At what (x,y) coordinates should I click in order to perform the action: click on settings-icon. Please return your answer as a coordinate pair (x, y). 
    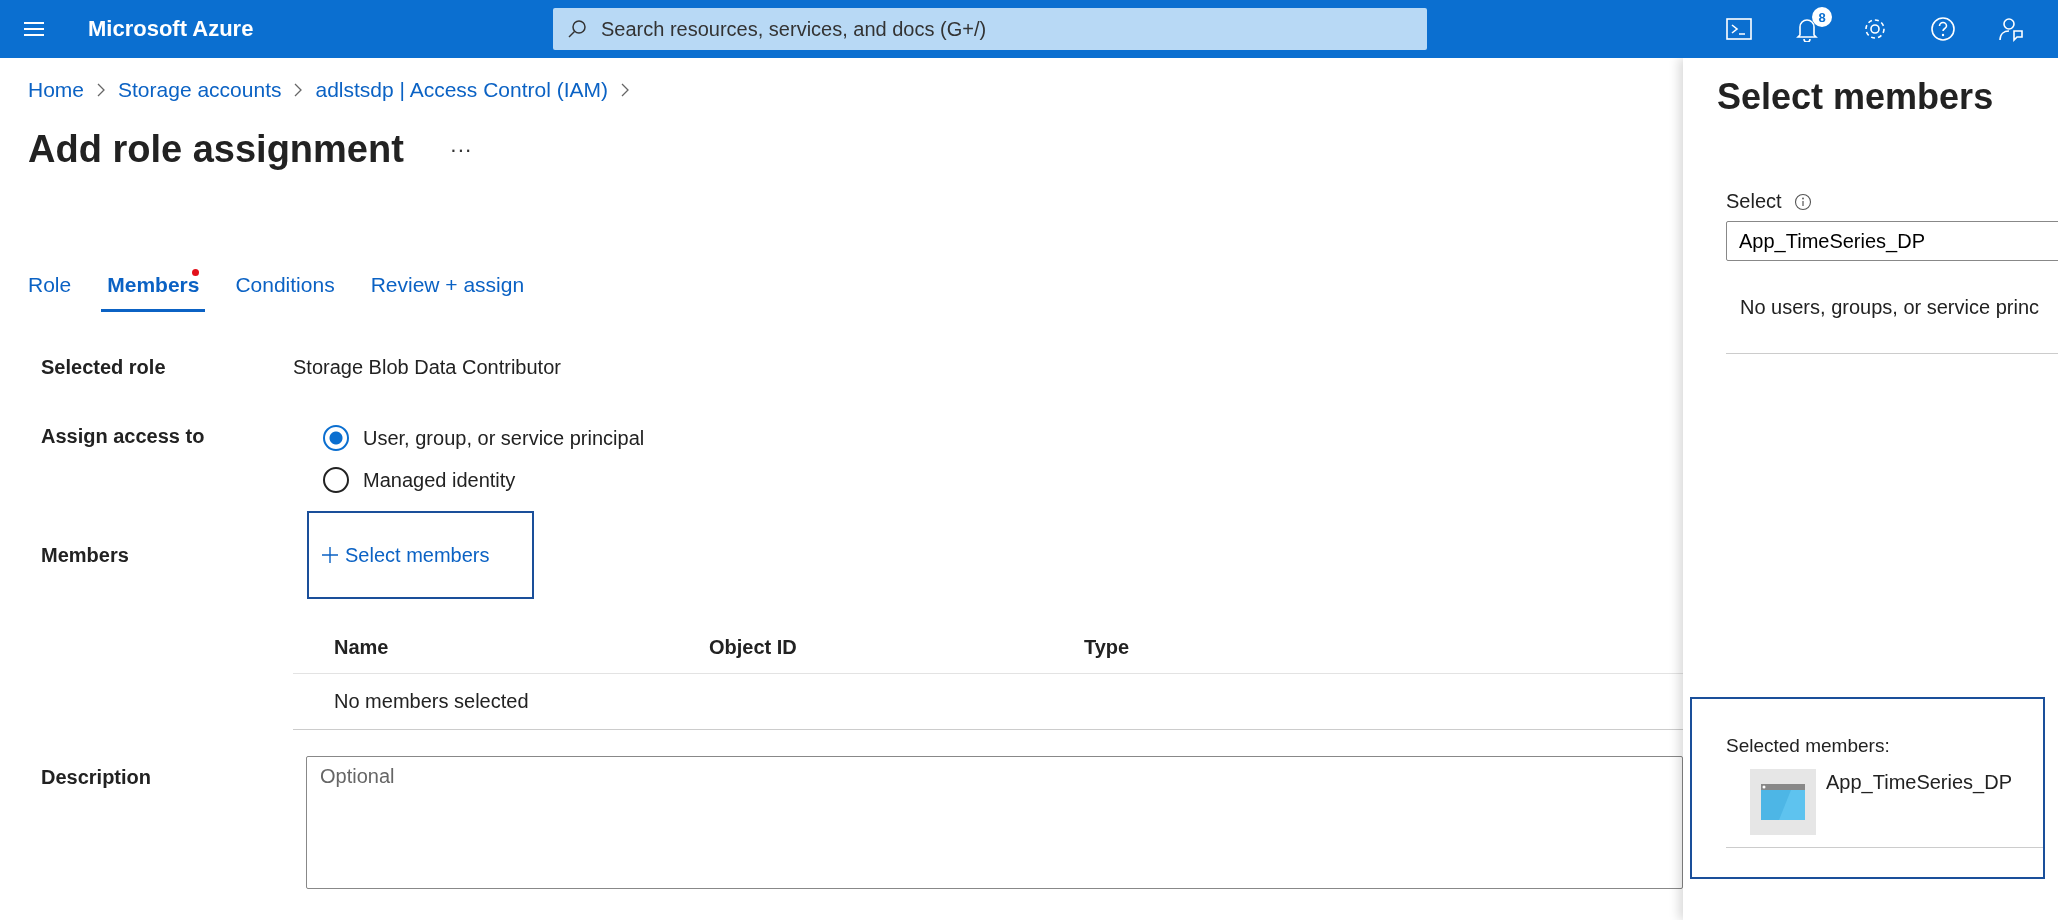
    Looking at the image, I should click on (1875, 29).